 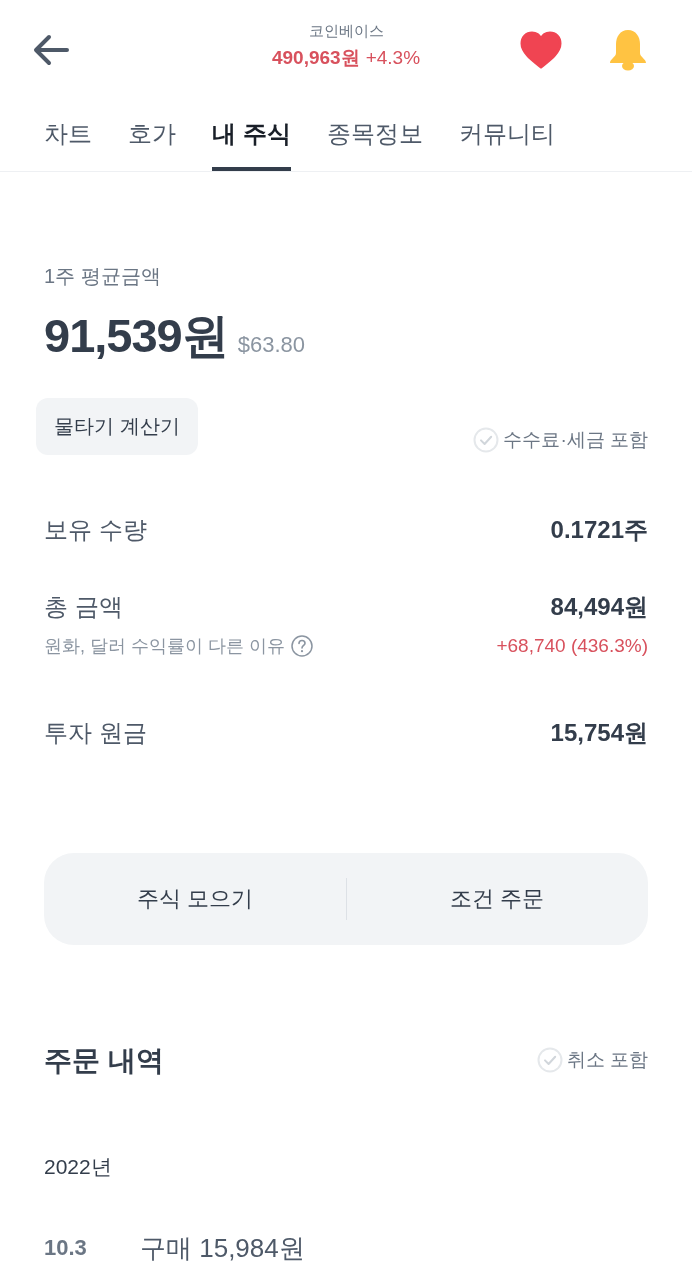 I want to click on year-label: 2022년, so click(x=78, y=1167).